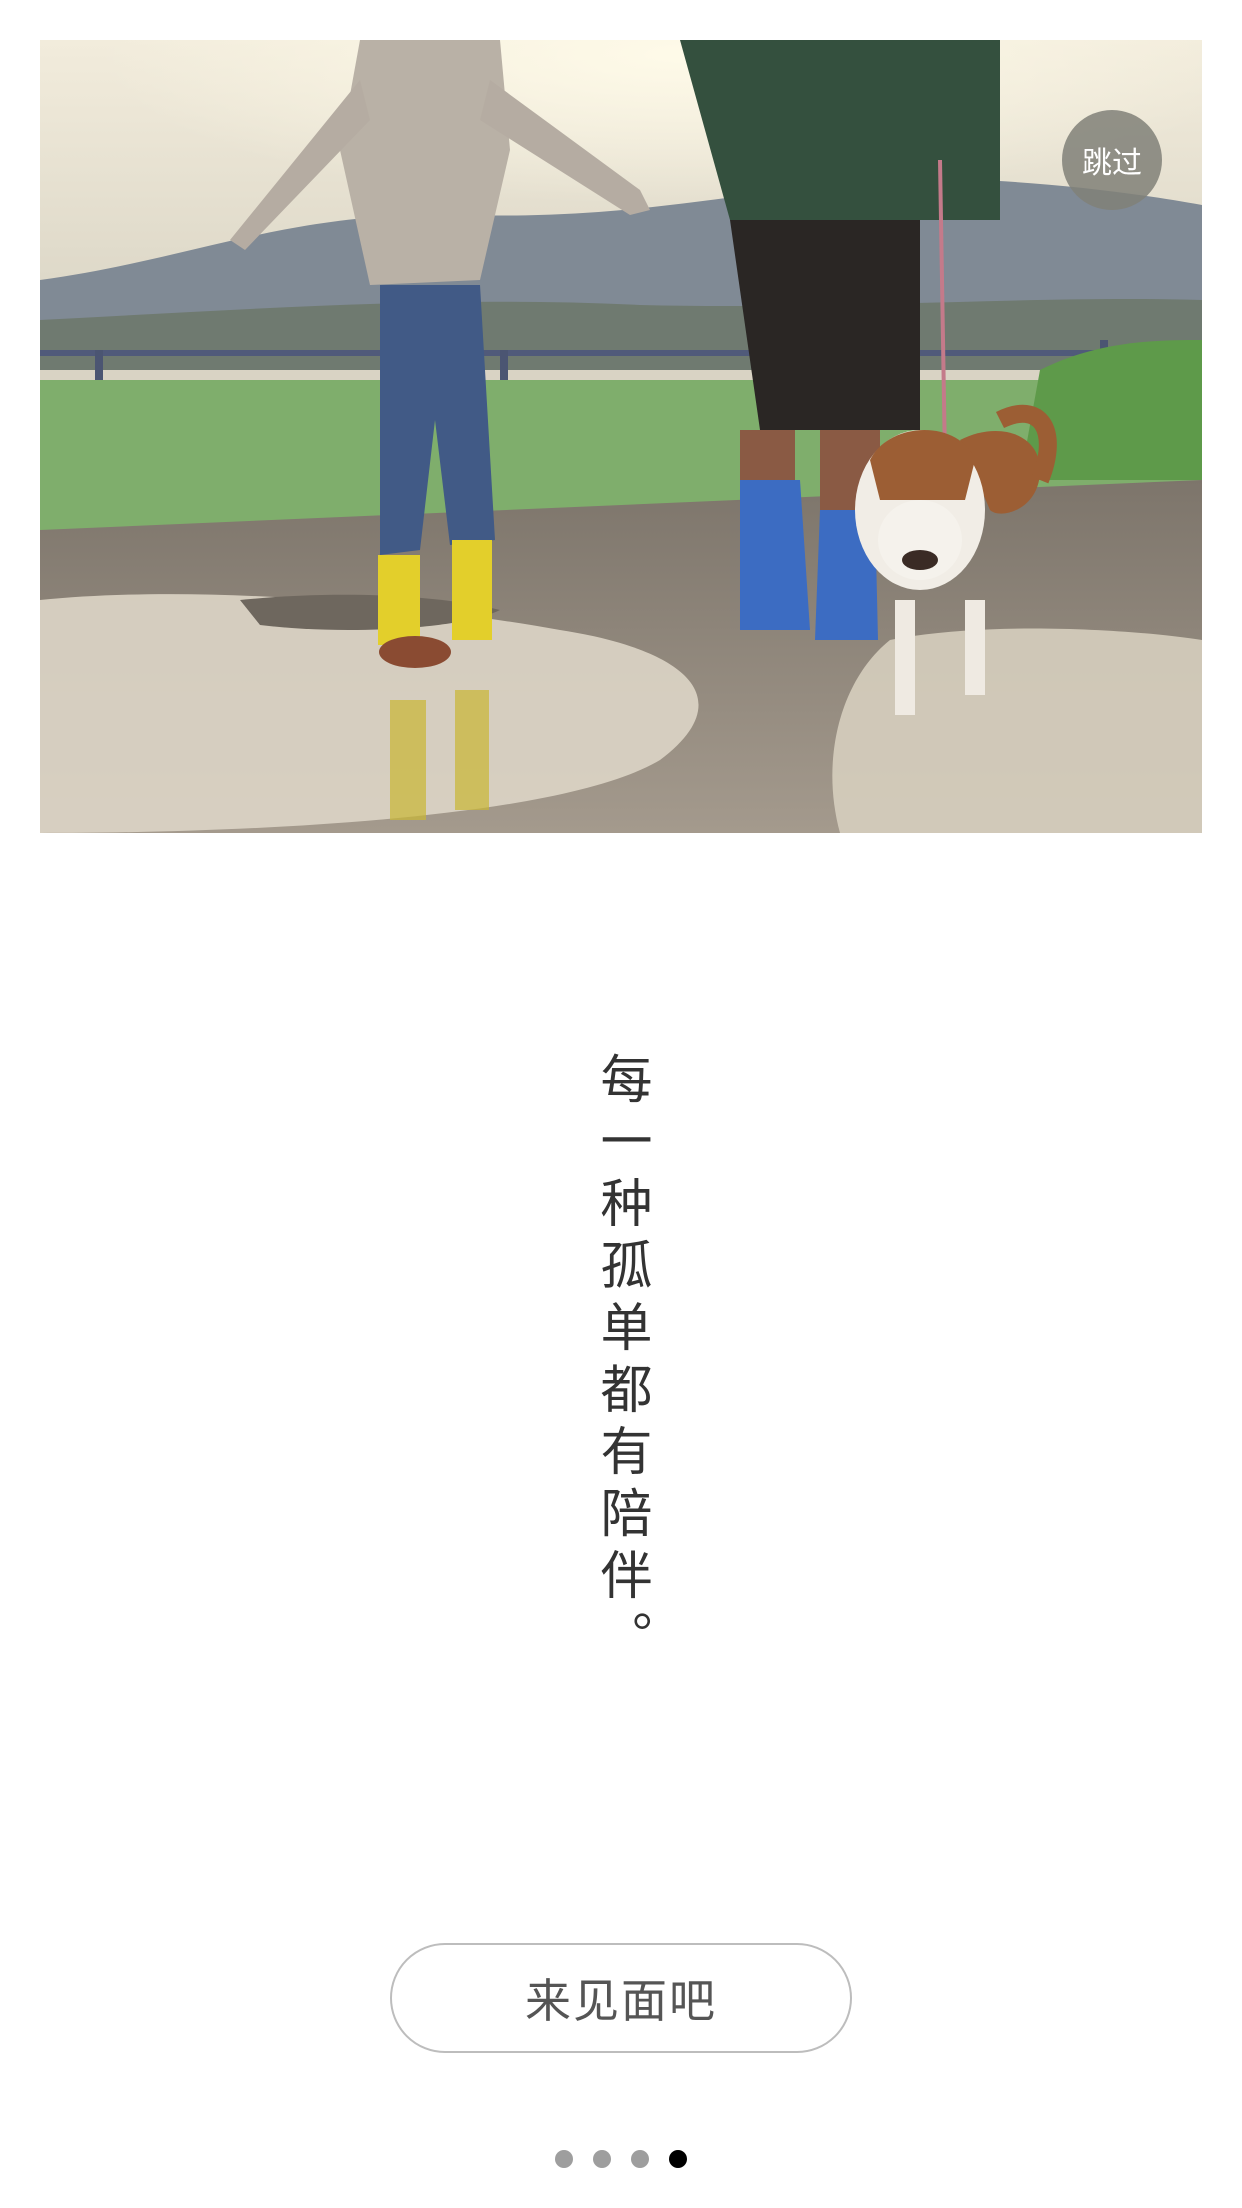 The image size is (1242, 2208). I want to click on skip-button: 跳过, so click(1112, 160).